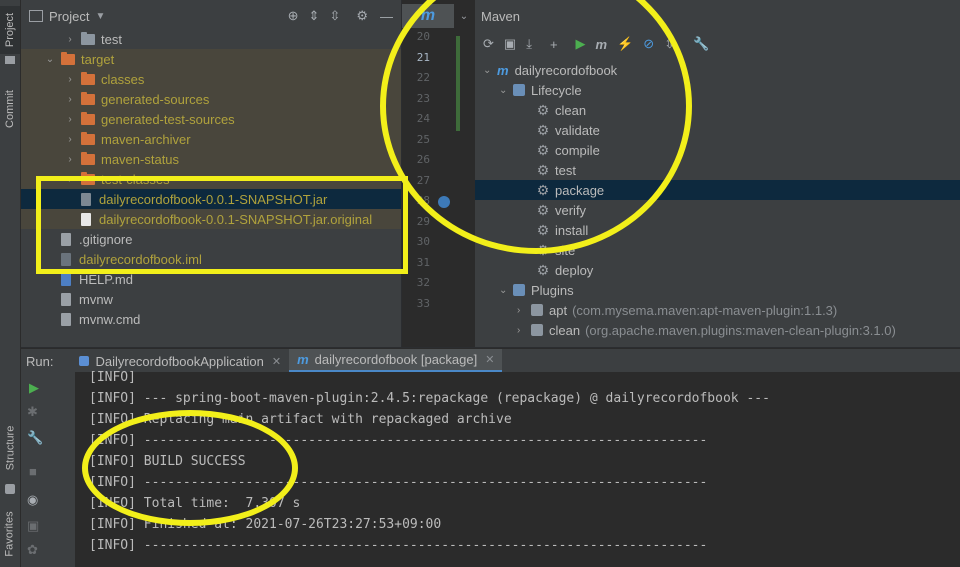 This screenshot has height=567, width=960. I want to click on project-panel-header: Project ▼ ⊕ ⇕ ⇳ ⚙ —, so click(211, 16).